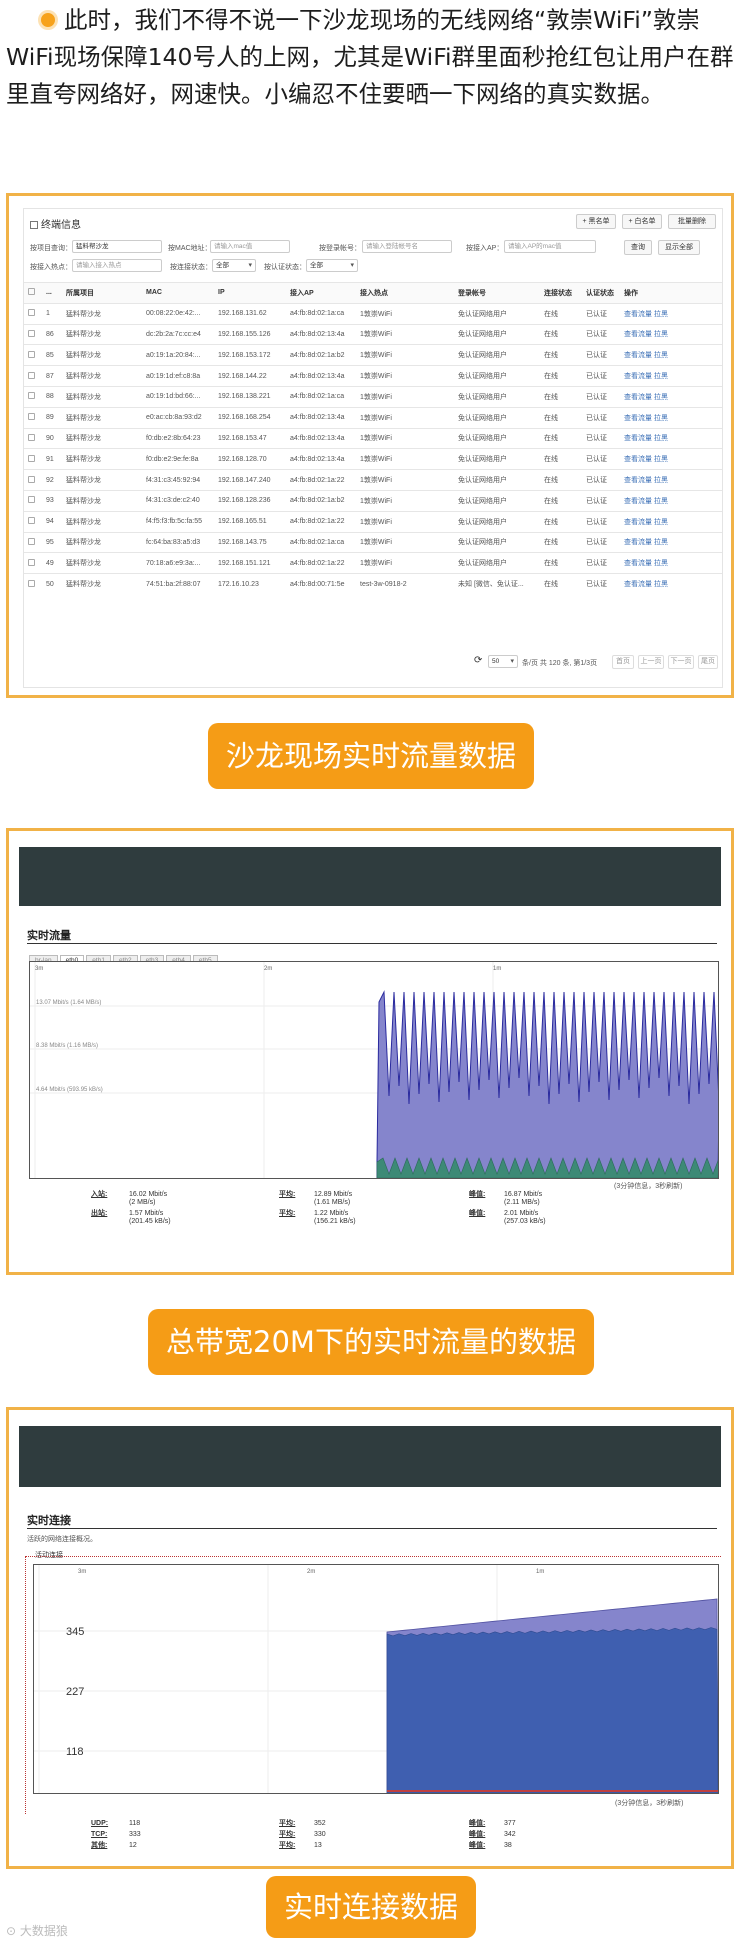 The image size is (742, 1949). I want to click on column-header: 认证状态, so click(601, 293).